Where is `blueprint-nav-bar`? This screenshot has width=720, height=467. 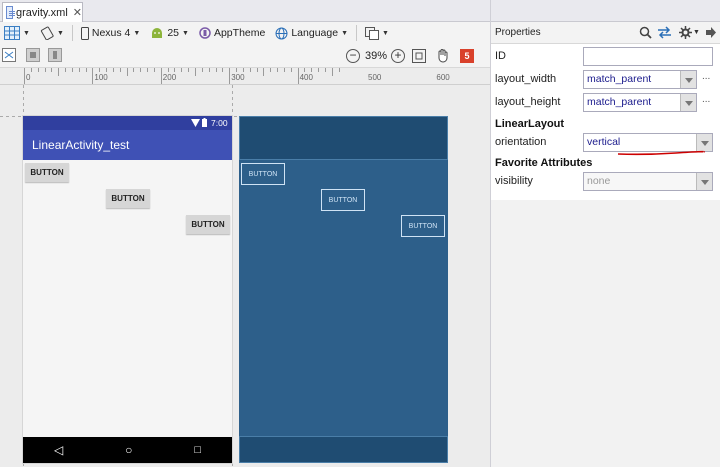
blueprint-nav-bar is located at coordinates (343, 449).